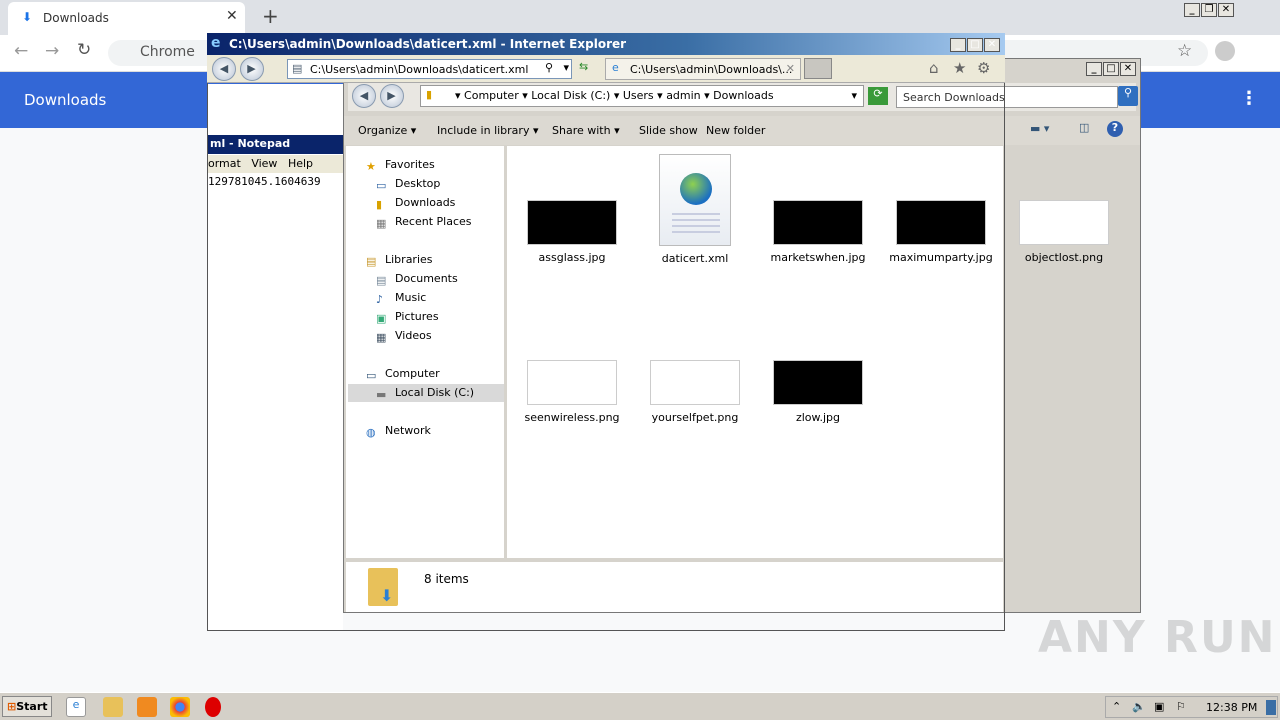  I want to click on refresh-icon: ⇆, so click(583, 66).